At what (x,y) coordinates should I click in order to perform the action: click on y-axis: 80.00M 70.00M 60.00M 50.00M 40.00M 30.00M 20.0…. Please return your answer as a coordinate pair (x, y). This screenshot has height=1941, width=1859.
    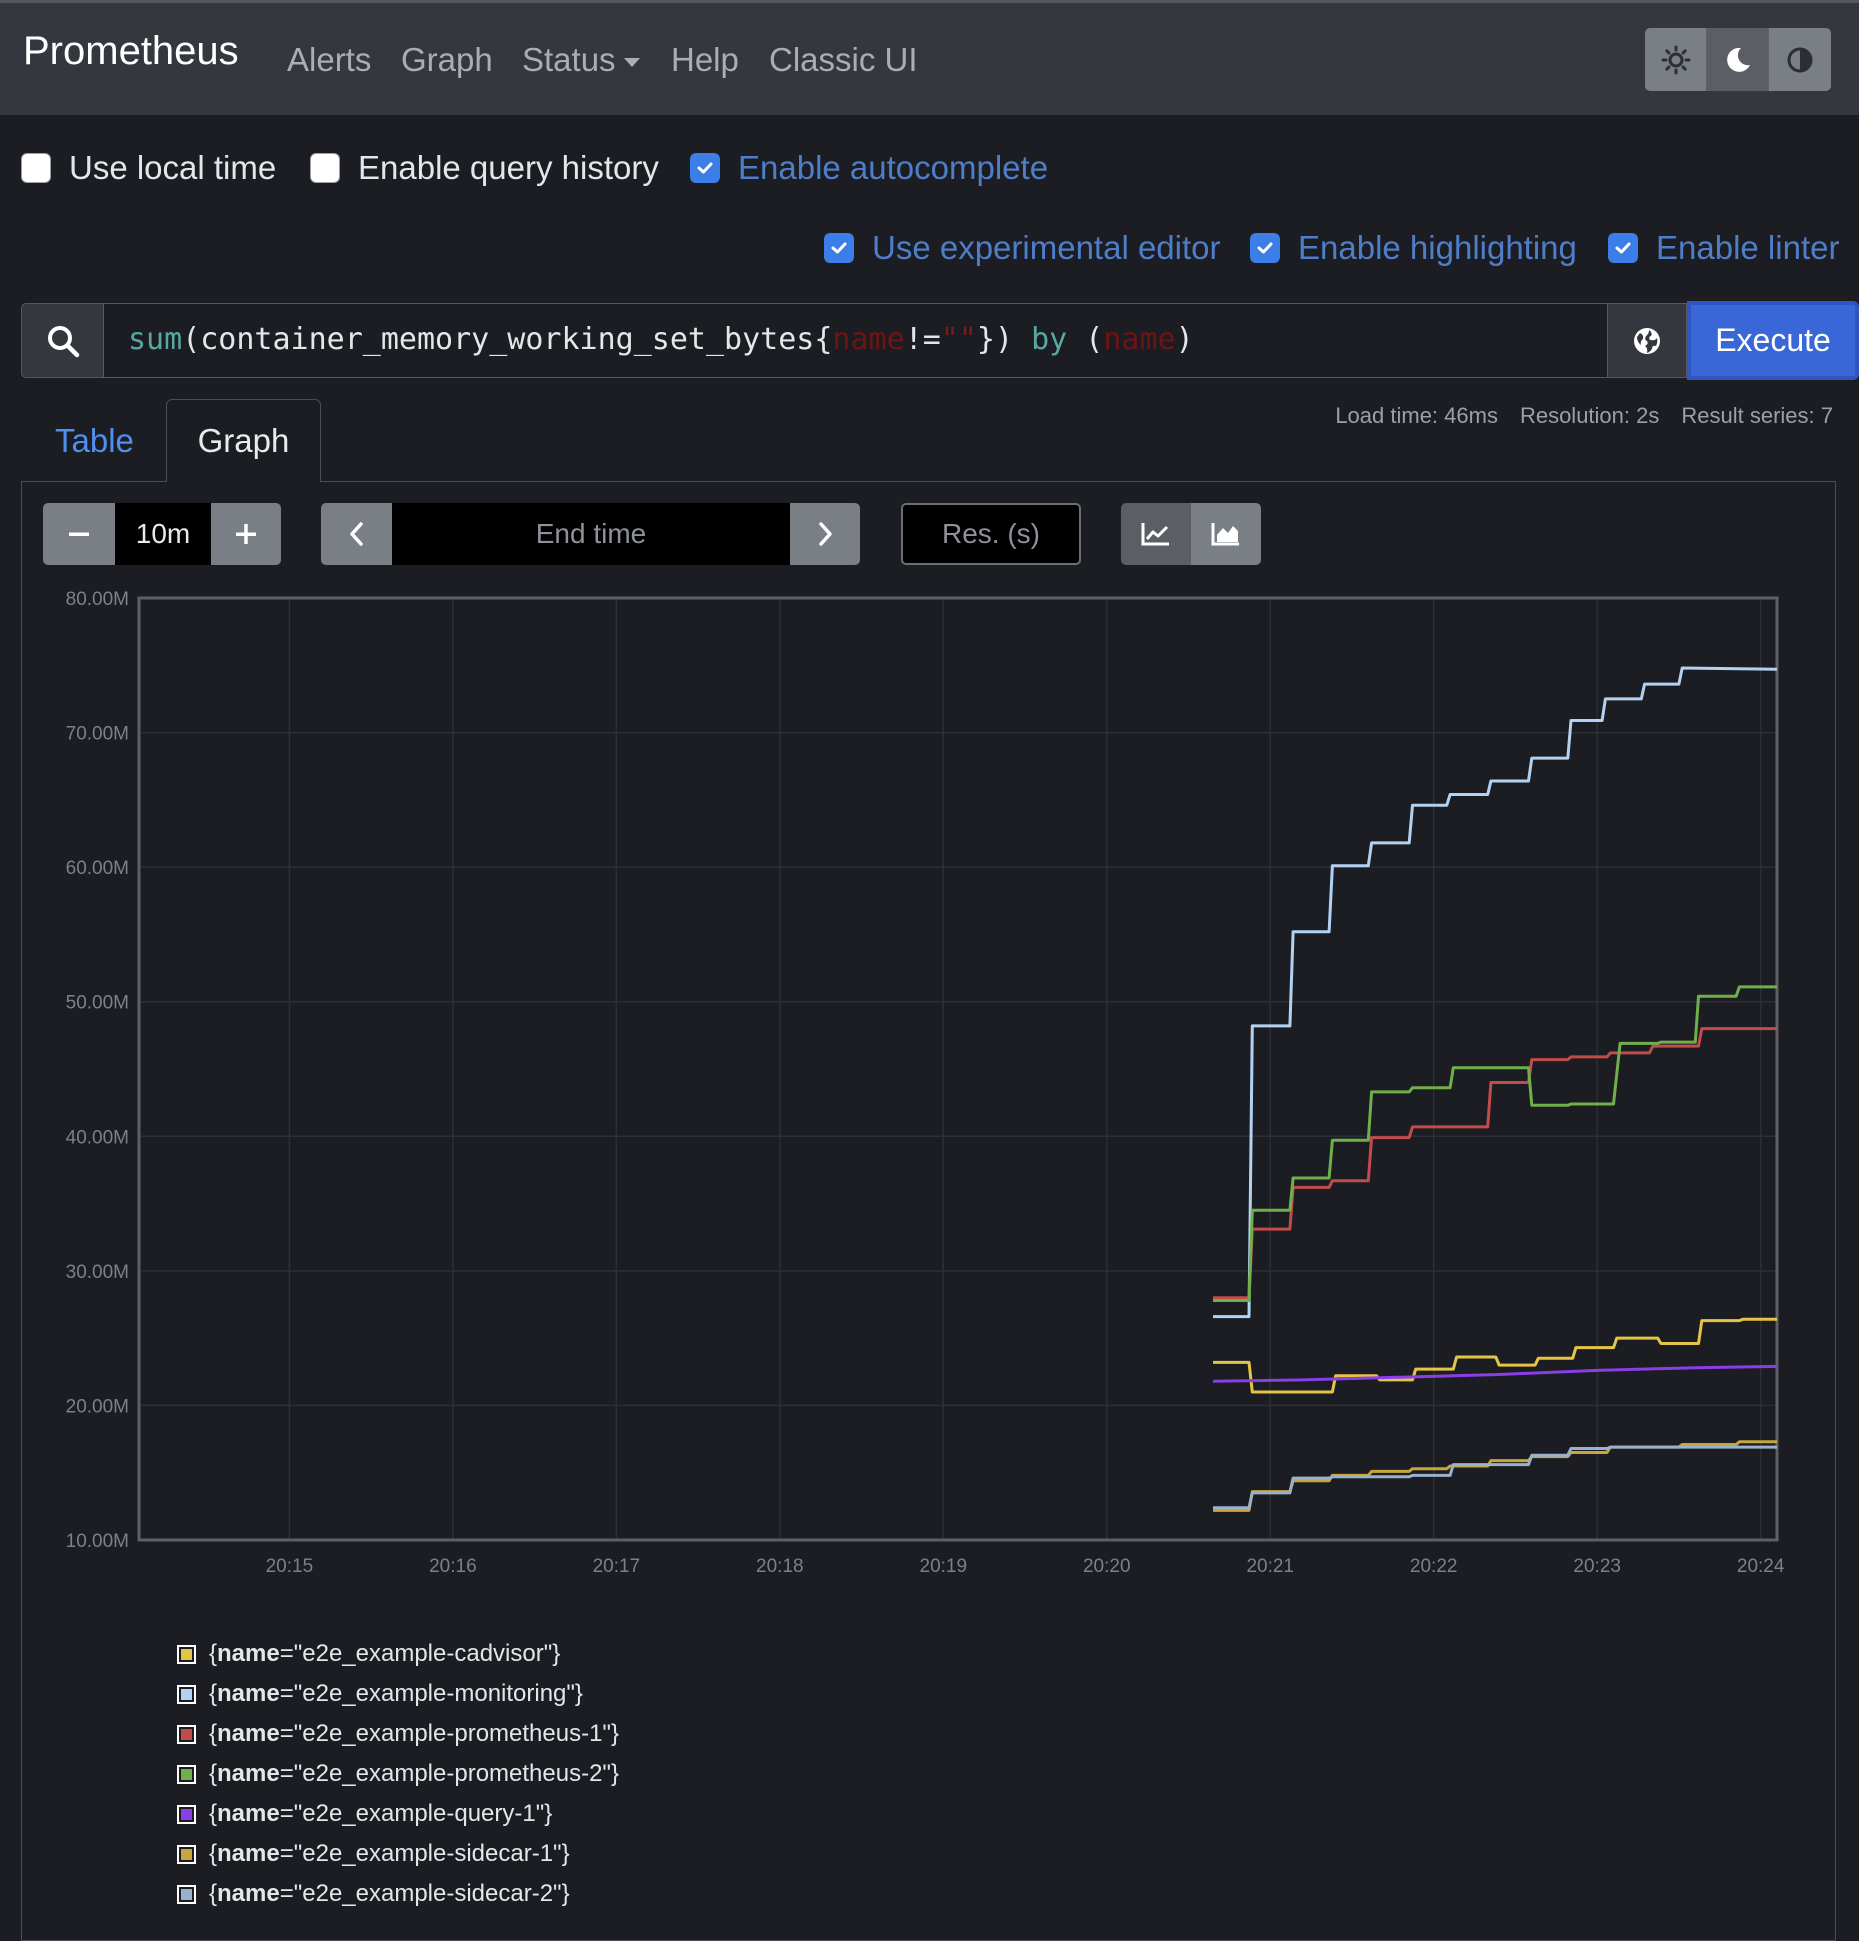
    Looking at the image, I should click on (97, 1070).